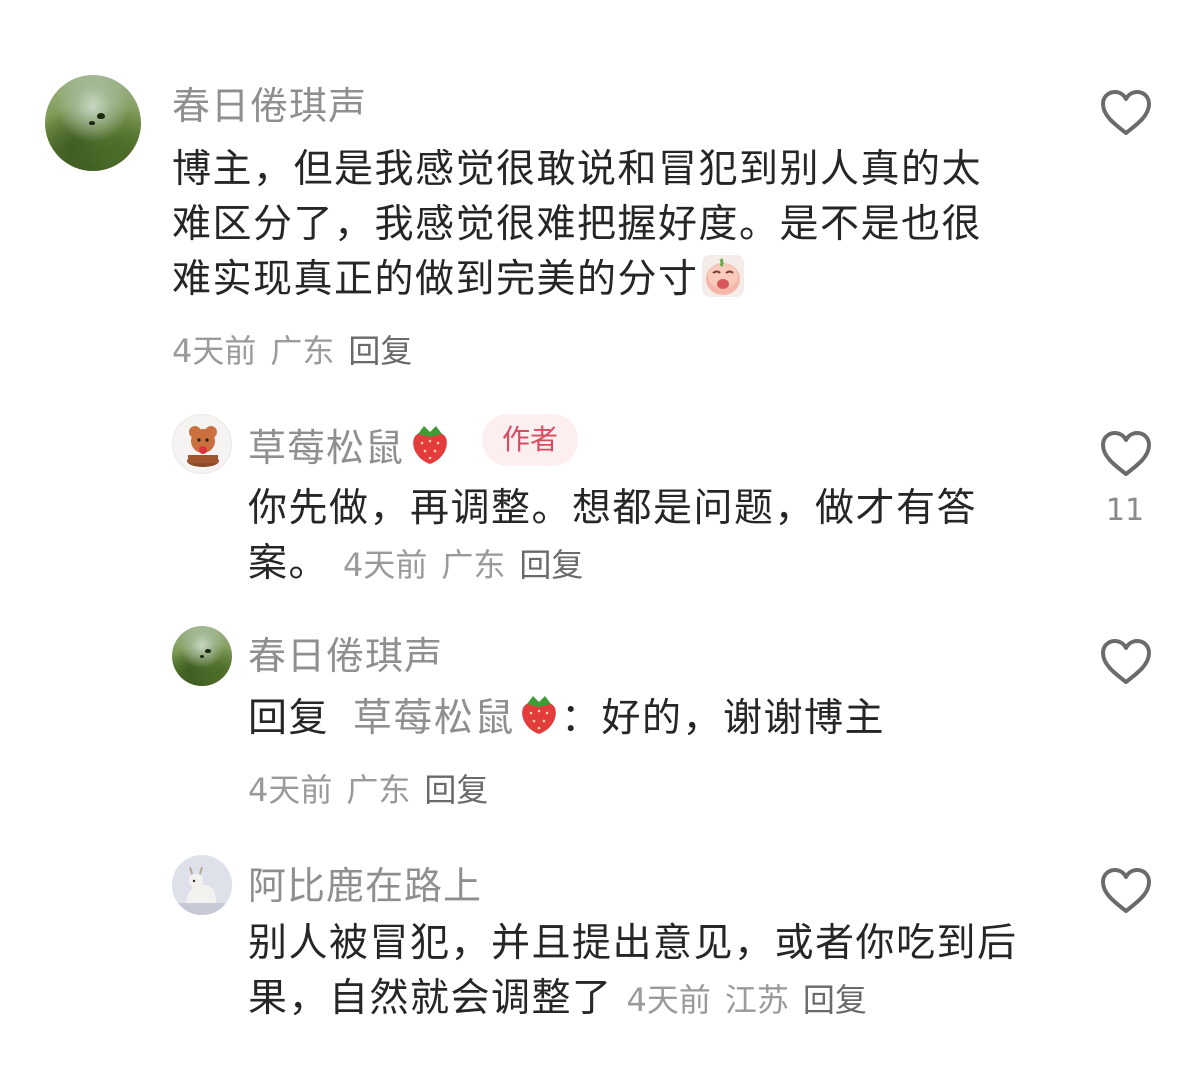  I want to click on comment-username: 草莓松鼠, so click(350, 444).